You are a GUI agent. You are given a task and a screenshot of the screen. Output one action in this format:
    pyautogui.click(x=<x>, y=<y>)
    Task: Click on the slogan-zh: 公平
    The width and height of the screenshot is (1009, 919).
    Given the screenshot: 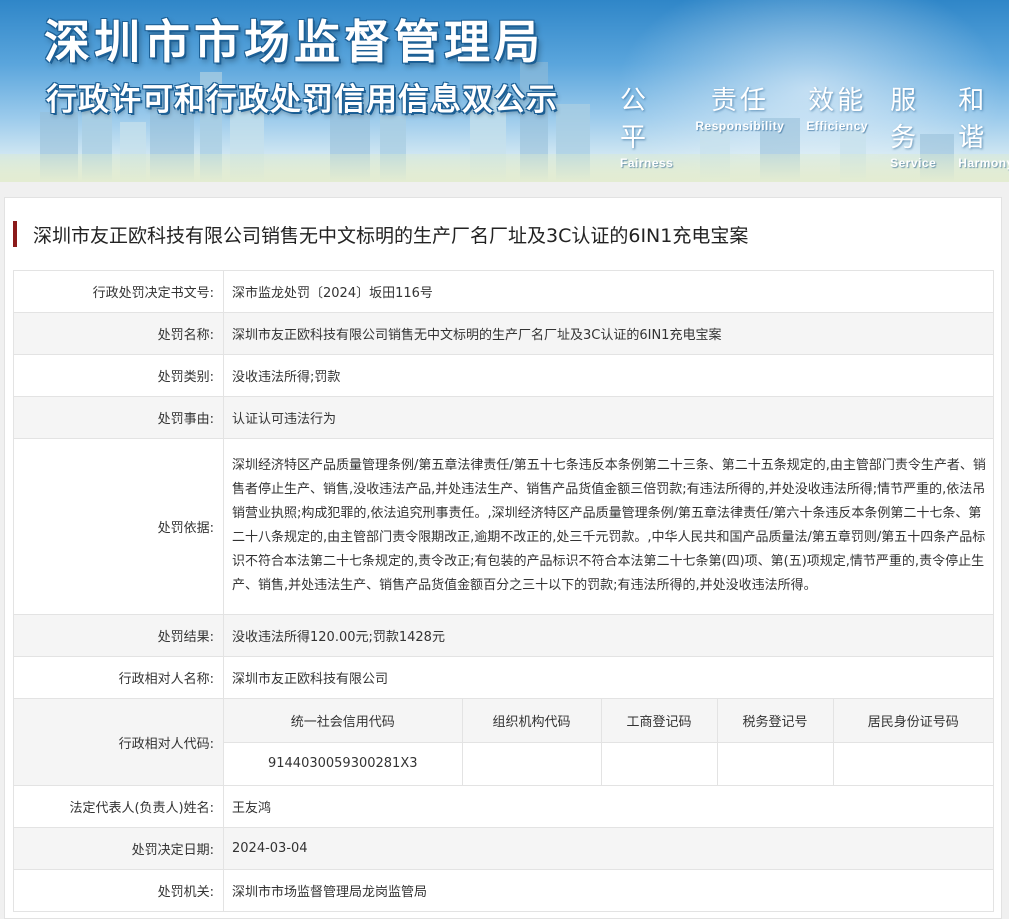 What is the action you would take?
    pyautogui.click(x=635, y=119)
    